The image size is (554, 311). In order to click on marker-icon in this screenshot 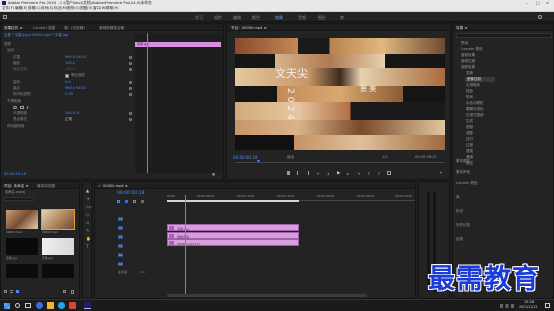, I will do `click(288, 173)`.